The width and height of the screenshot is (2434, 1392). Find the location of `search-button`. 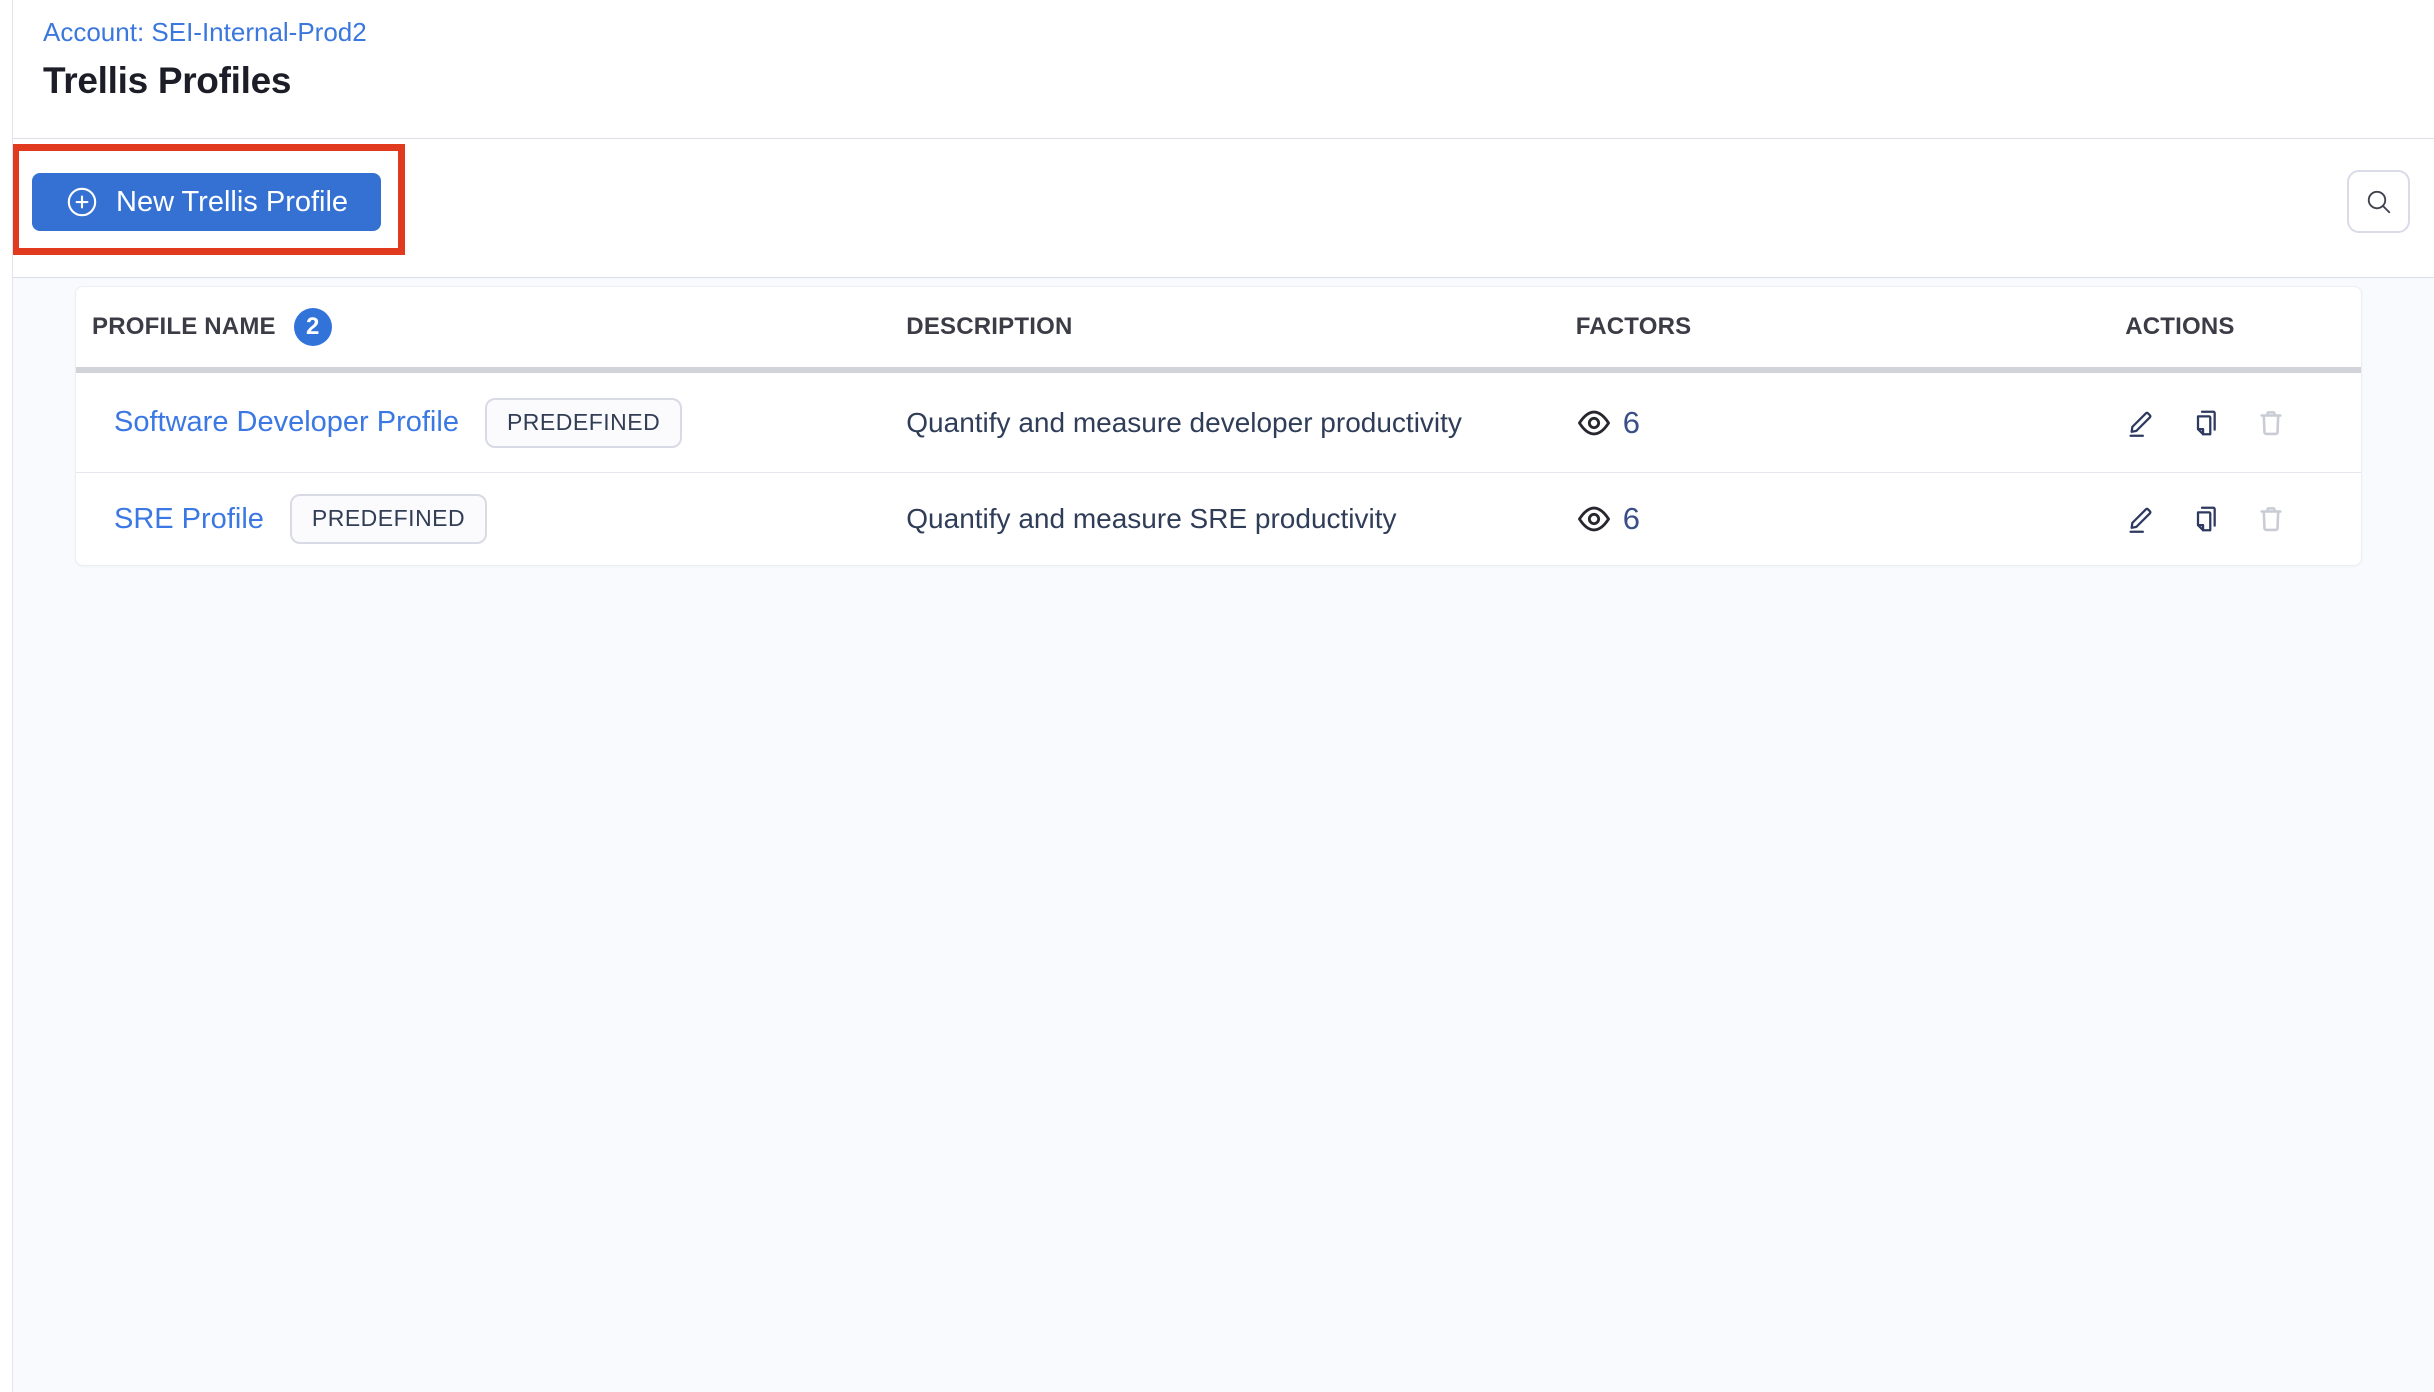

search-button is located at coordinates (2378, 201).